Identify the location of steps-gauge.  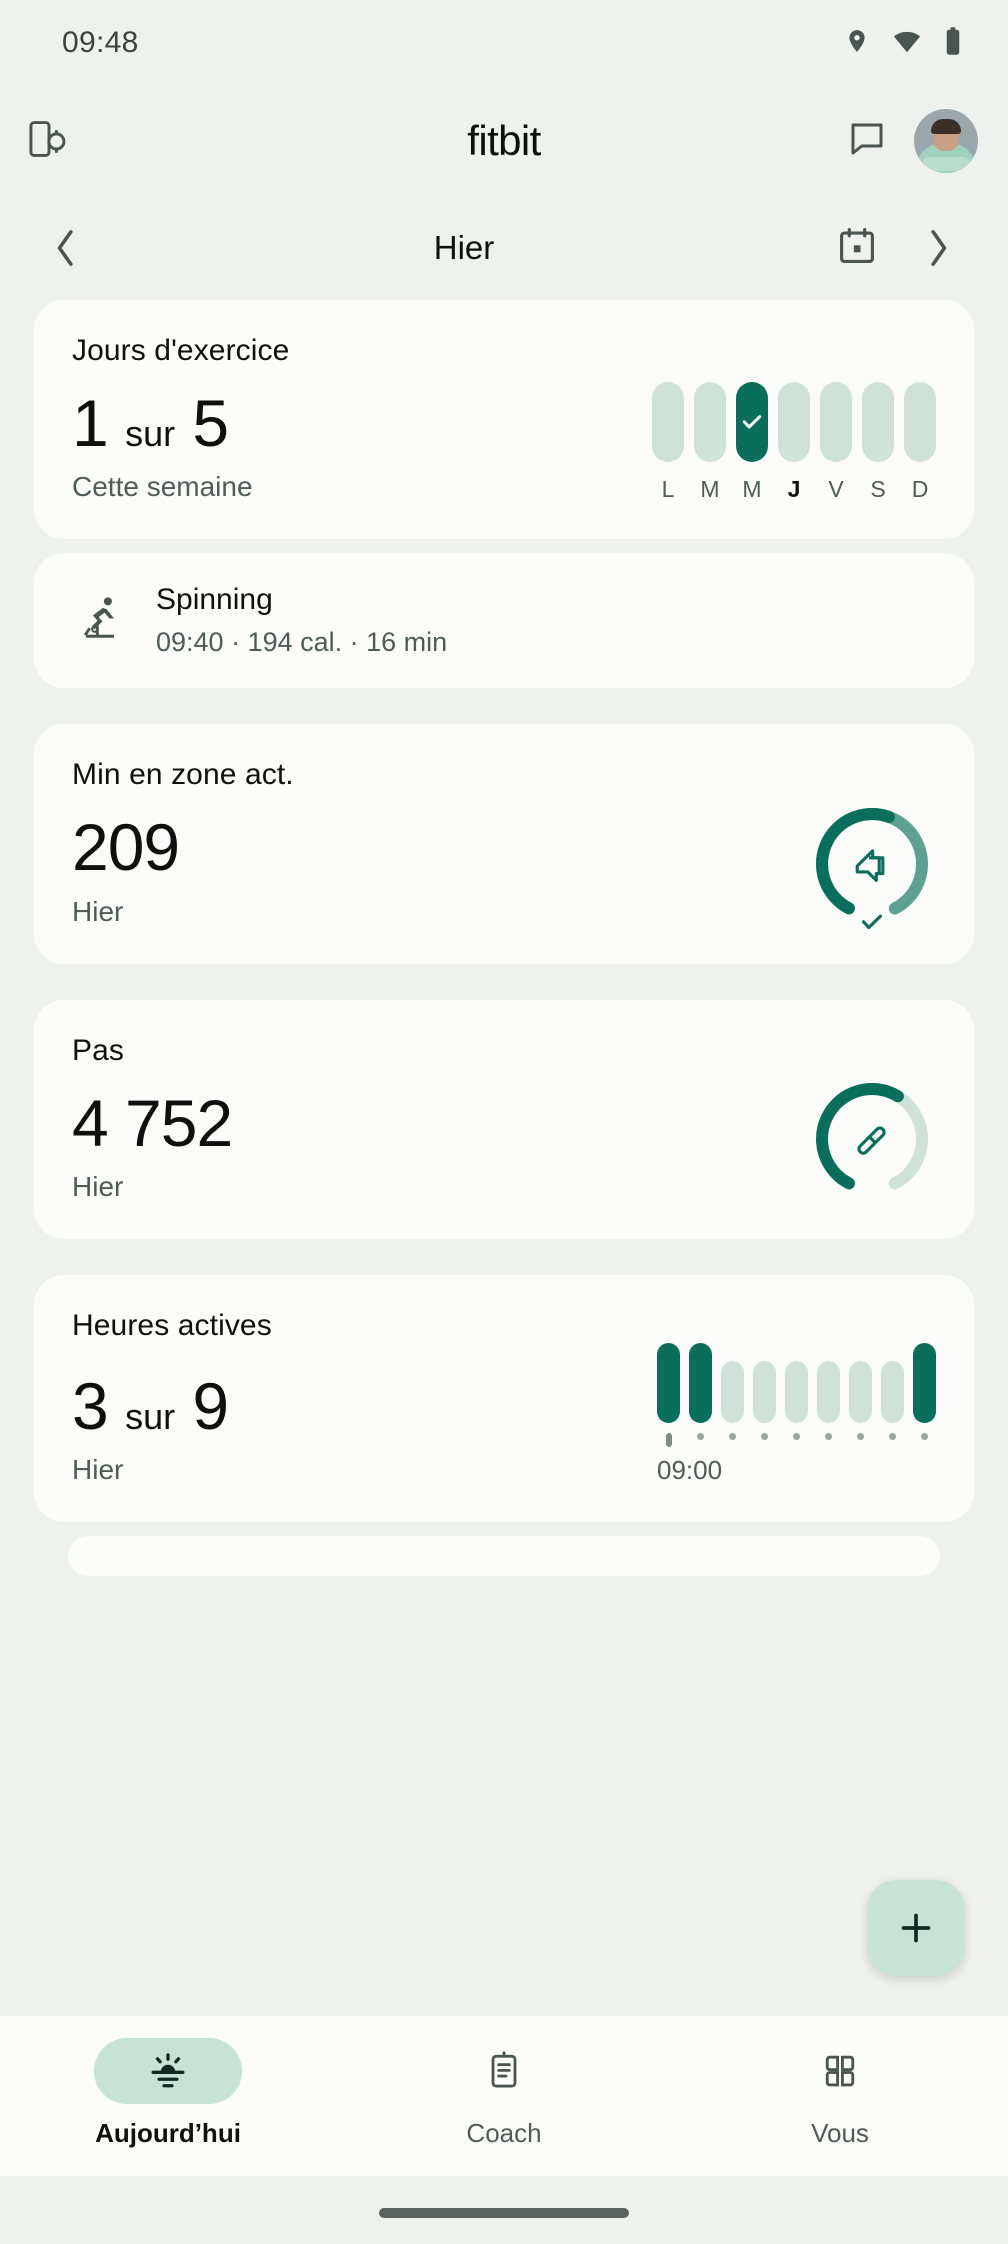
(872, 1139).